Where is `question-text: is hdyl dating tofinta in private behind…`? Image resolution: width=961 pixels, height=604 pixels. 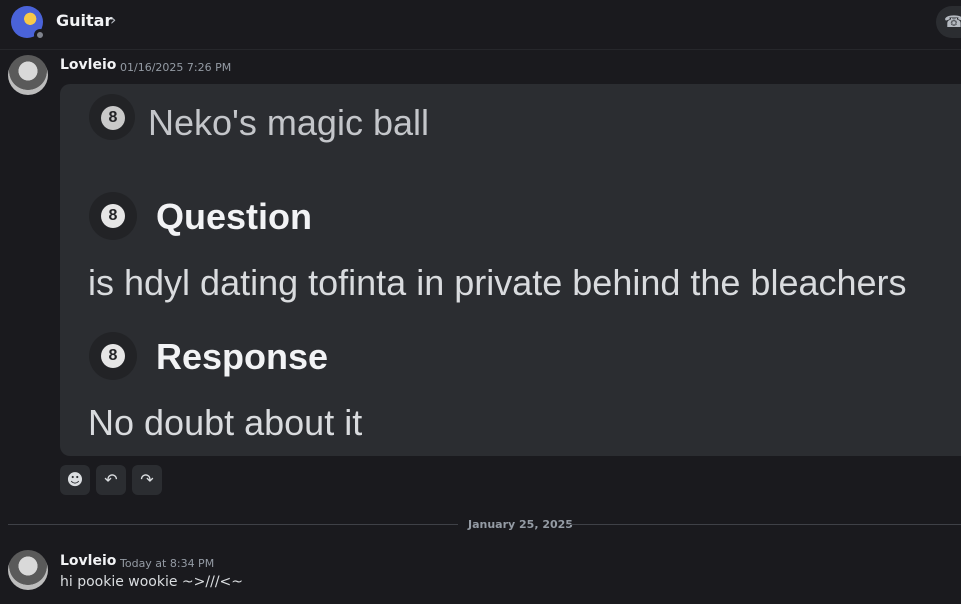
question-text: is hdyl dating tofinta in private behind… is located at coordinates (497, 282).